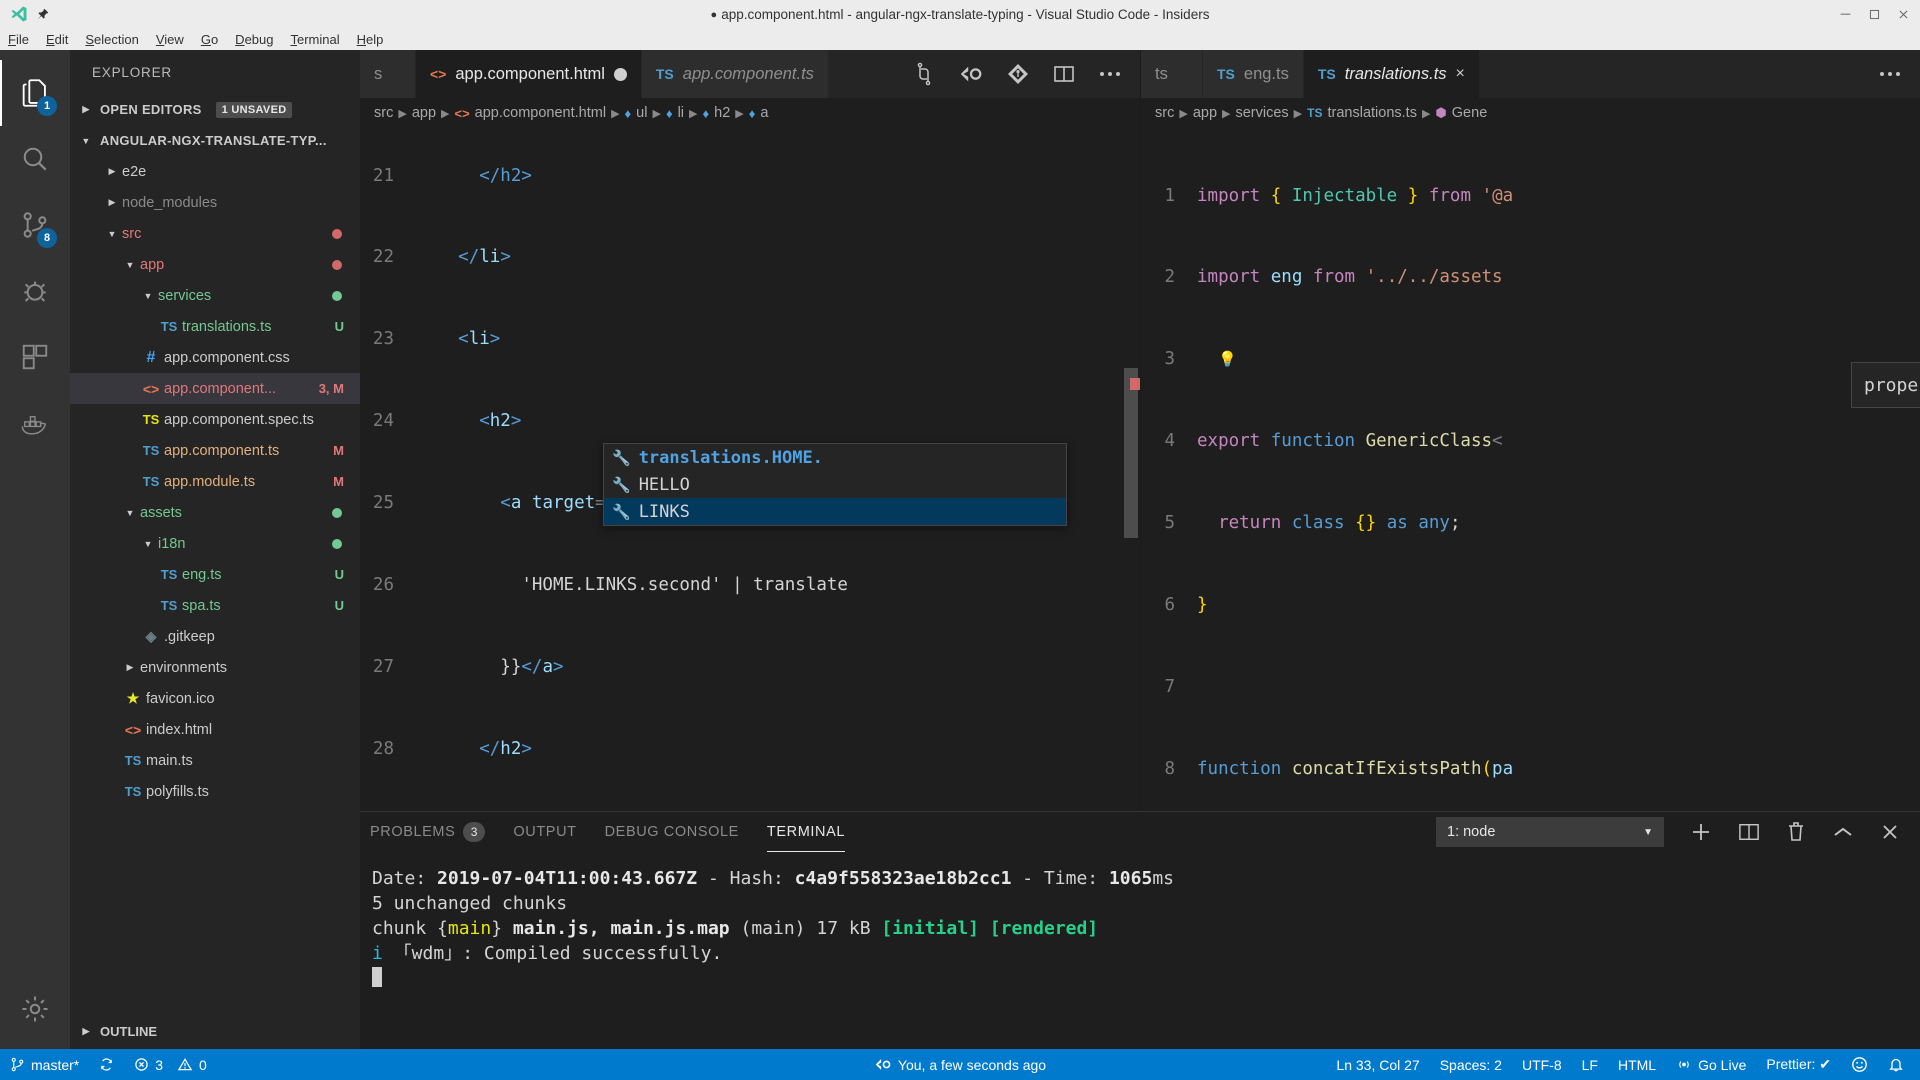 Image resolution: width=1920 pixels, height=1080 pixels. I want to click on tab-app-component-html: <> app.component.html, so click(529, 74).